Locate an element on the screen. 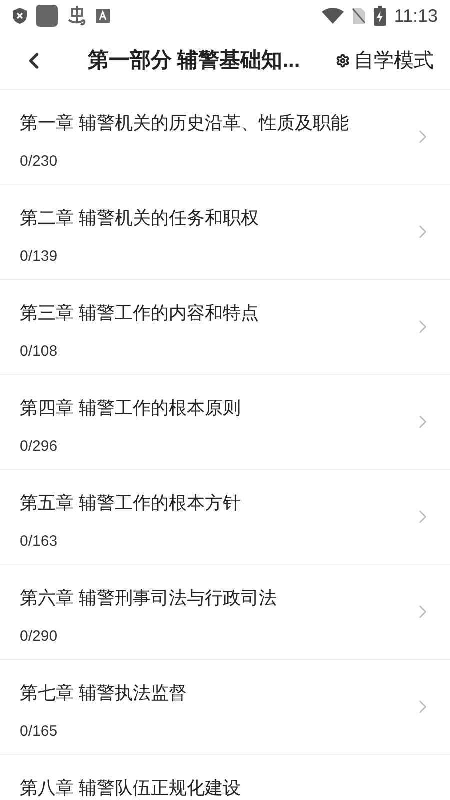 This screenshot has width=450, height=800. settings-icon is located at coordinates (343, 61).